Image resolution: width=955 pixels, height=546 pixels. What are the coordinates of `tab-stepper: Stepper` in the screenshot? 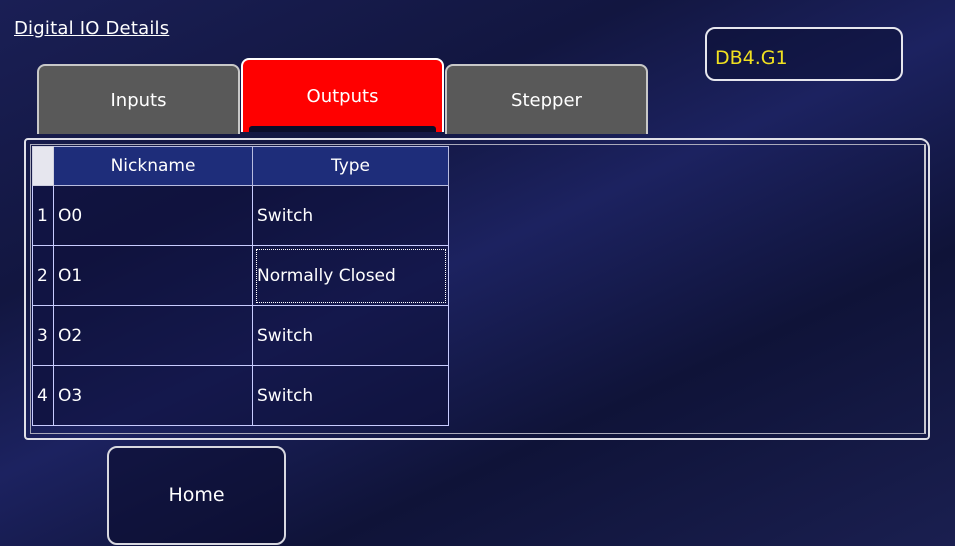 It's located at (546, 99).